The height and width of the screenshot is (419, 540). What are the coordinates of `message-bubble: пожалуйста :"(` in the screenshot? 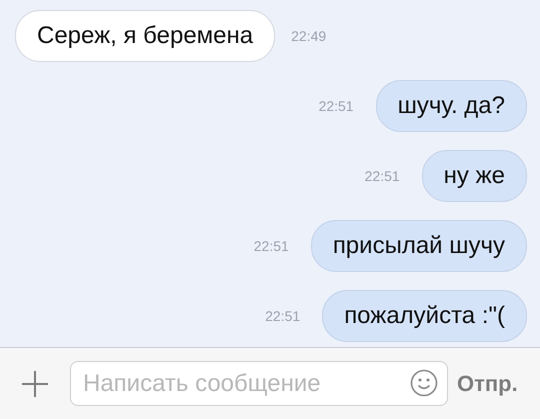 It's located at (424, 316).